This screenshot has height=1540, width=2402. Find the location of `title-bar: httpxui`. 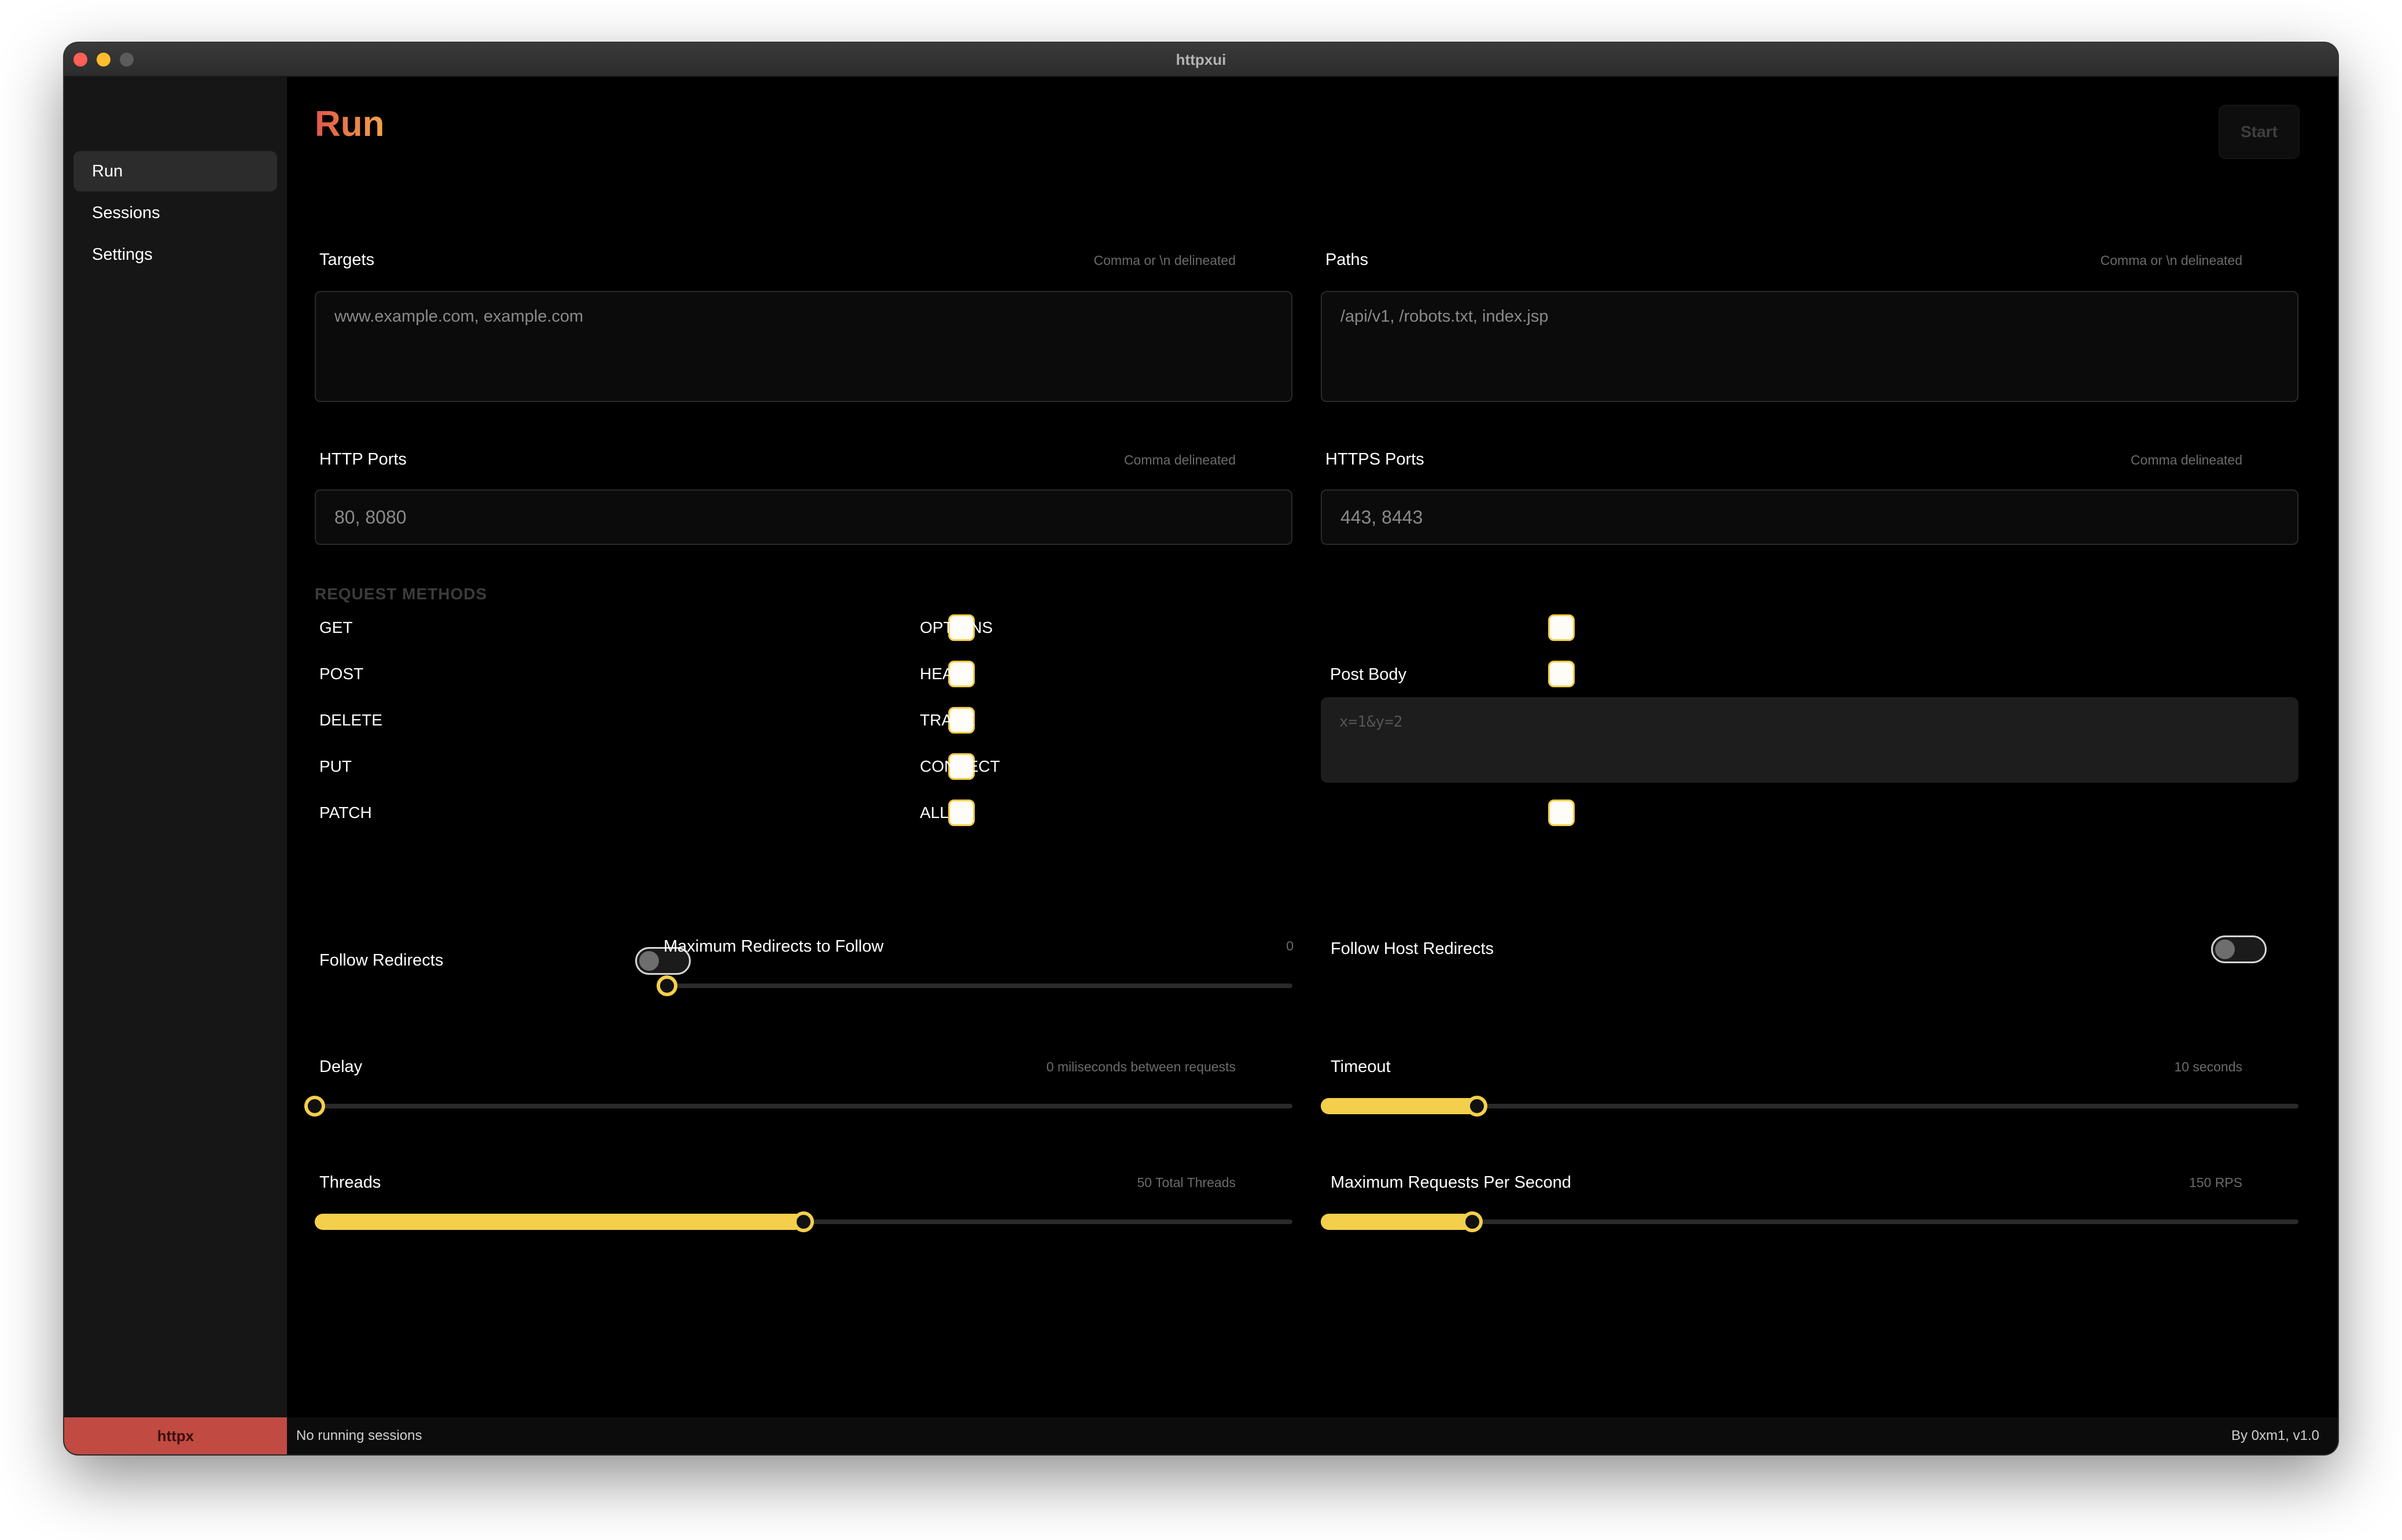

title-bar: httpxui is located at coordinates (1201, 60).